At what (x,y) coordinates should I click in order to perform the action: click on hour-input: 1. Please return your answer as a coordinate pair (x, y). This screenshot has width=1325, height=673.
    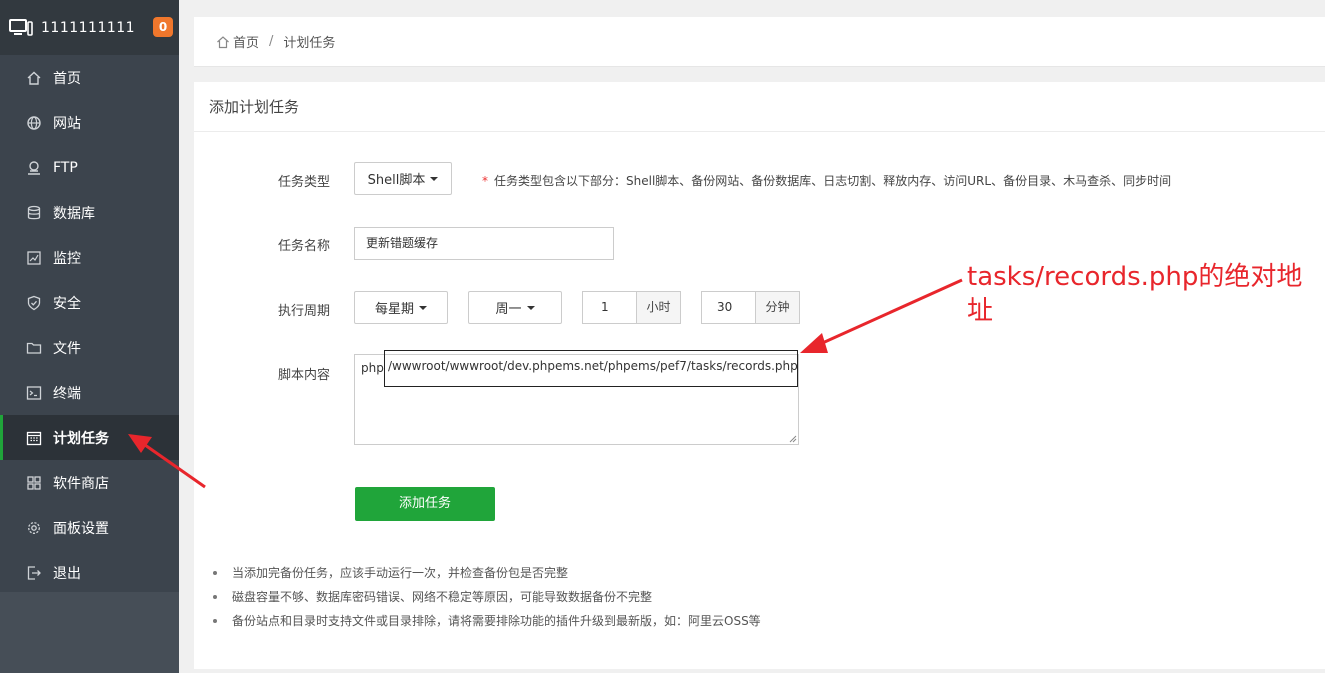
    Looking at the image, I should click on (609, 307).